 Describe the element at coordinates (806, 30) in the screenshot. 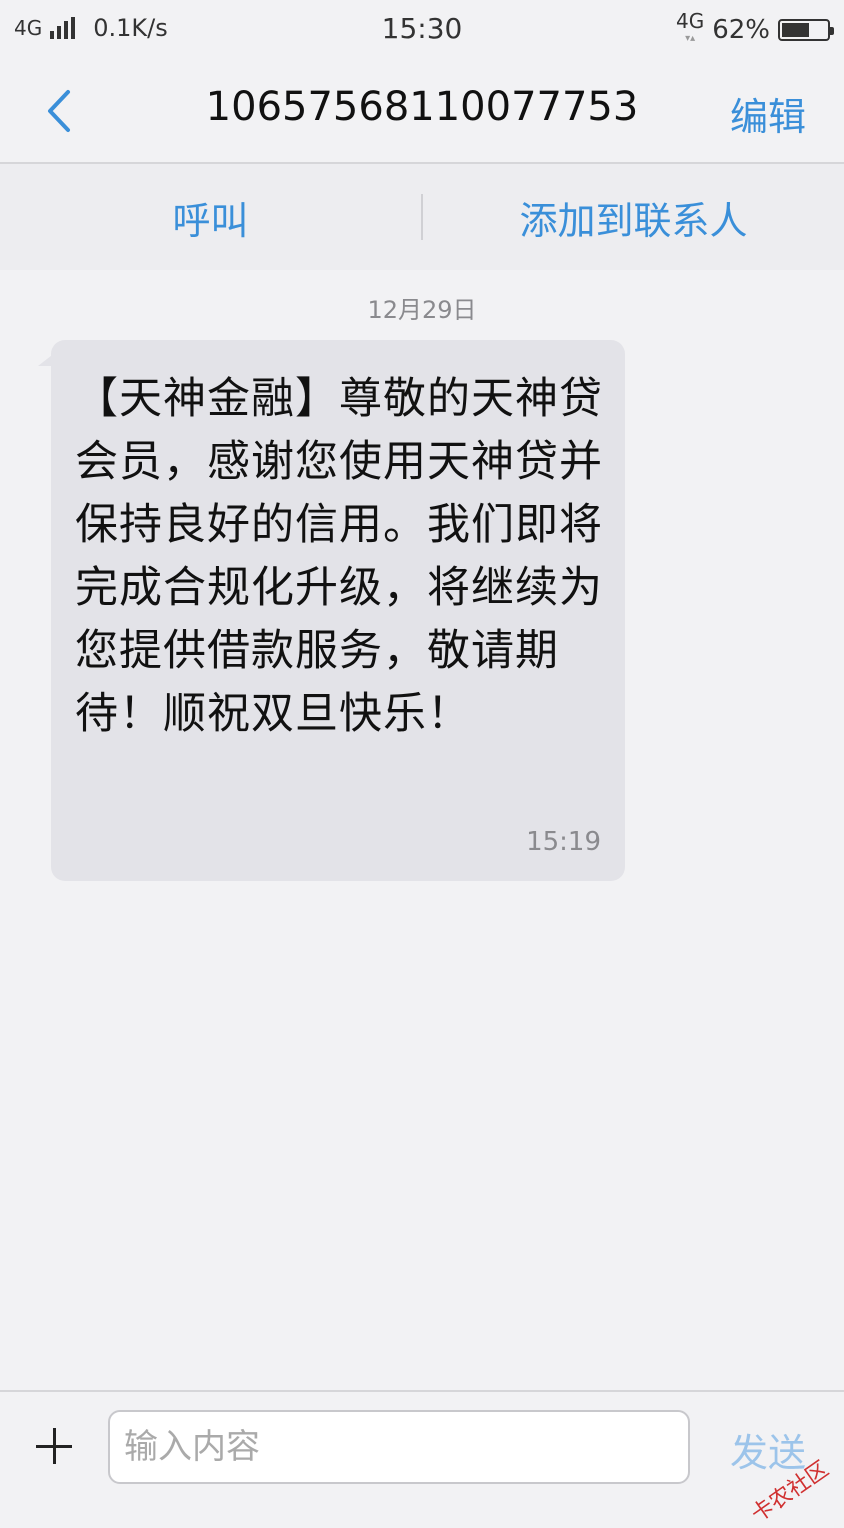

I see `battery-icon` at that location.